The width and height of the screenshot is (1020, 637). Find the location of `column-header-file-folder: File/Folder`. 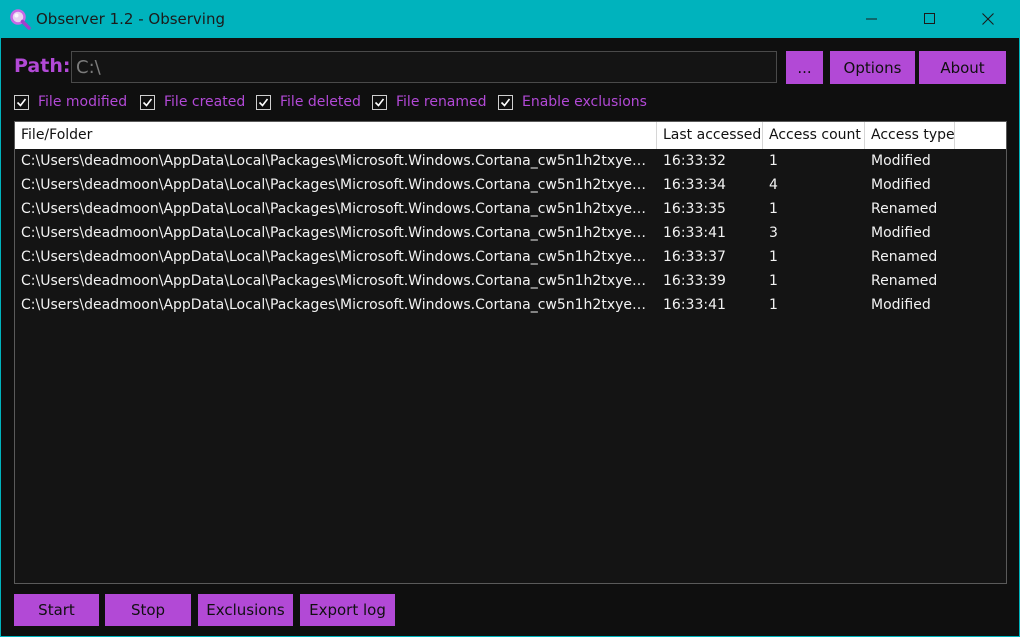

column-header-file-folder: File/Folder is located at coordinates (336, 135).